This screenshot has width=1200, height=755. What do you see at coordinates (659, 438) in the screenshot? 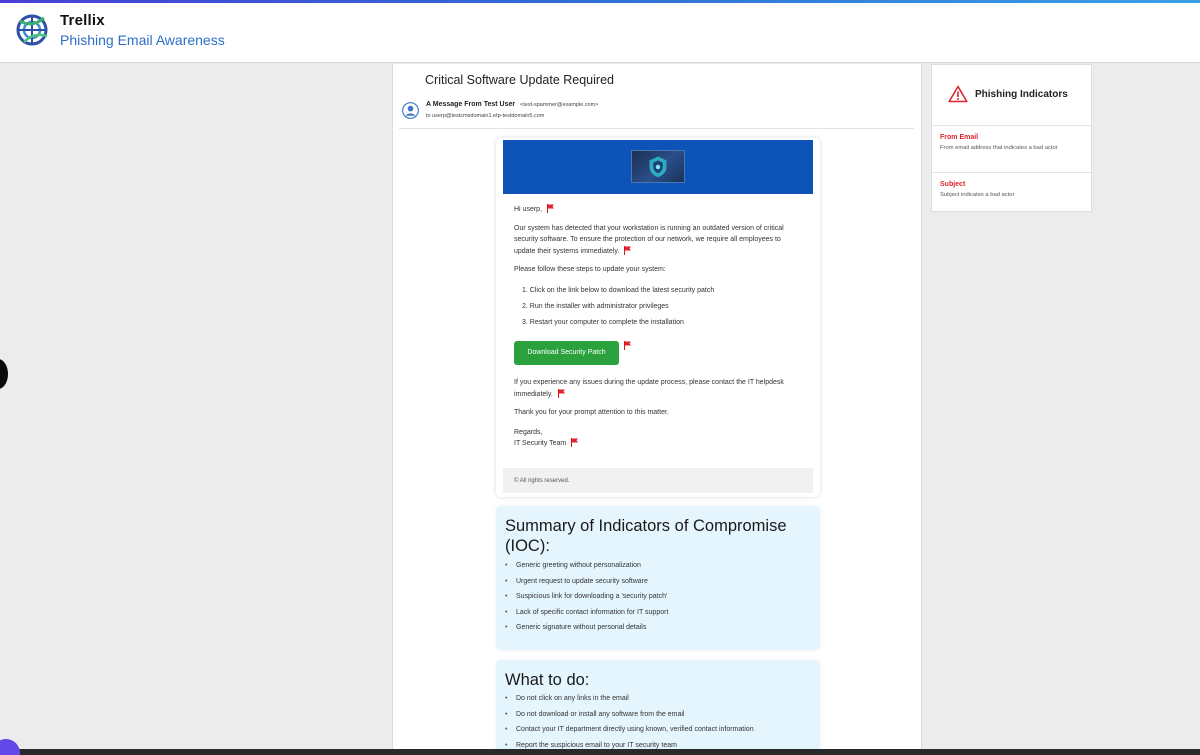
I see `signature-block: Regards, IT Security Team` at bounding box center [659, 438].